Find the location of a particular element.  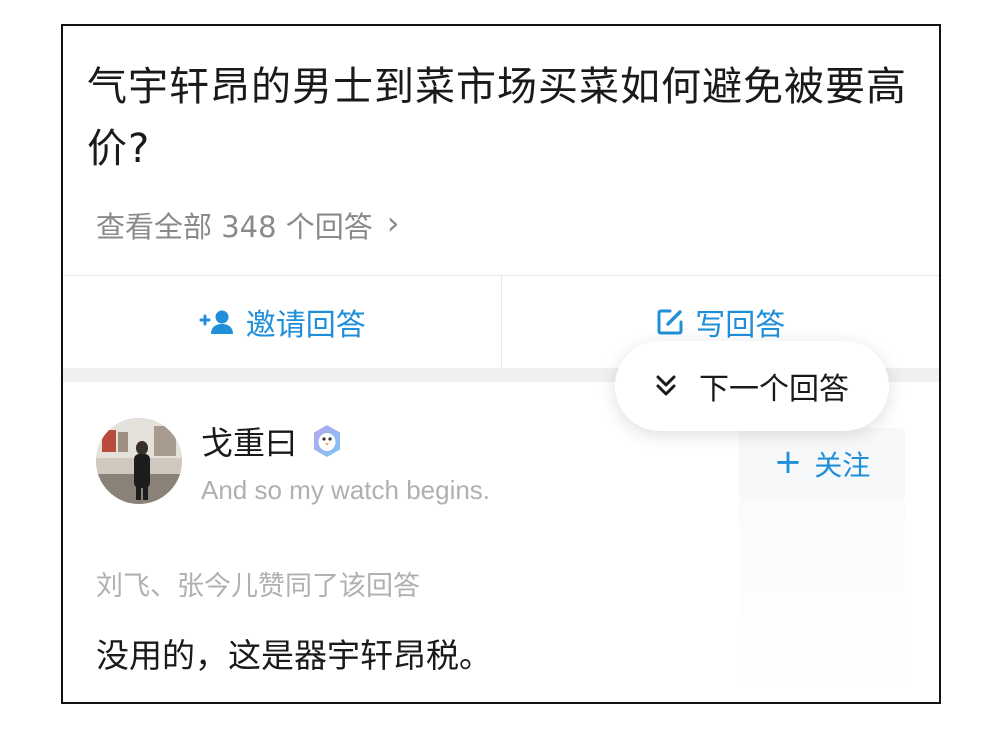

view-all-label: 查看全部 348 个回答 is located at coordinates (234, 227).